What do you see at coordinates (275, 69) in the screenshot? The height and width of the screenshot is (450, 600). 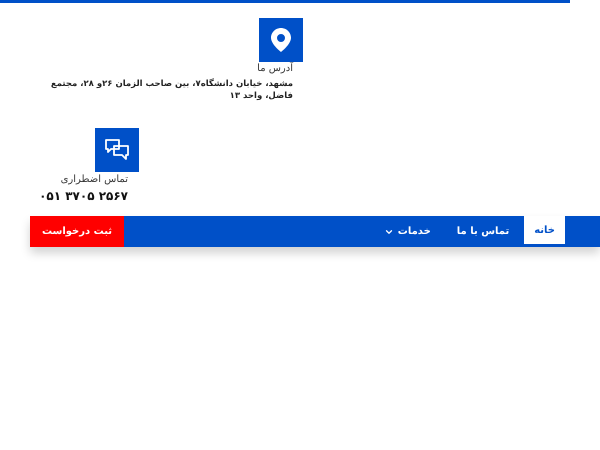 I see `address-title: آدرس ما` at bounding box center [275, 69].